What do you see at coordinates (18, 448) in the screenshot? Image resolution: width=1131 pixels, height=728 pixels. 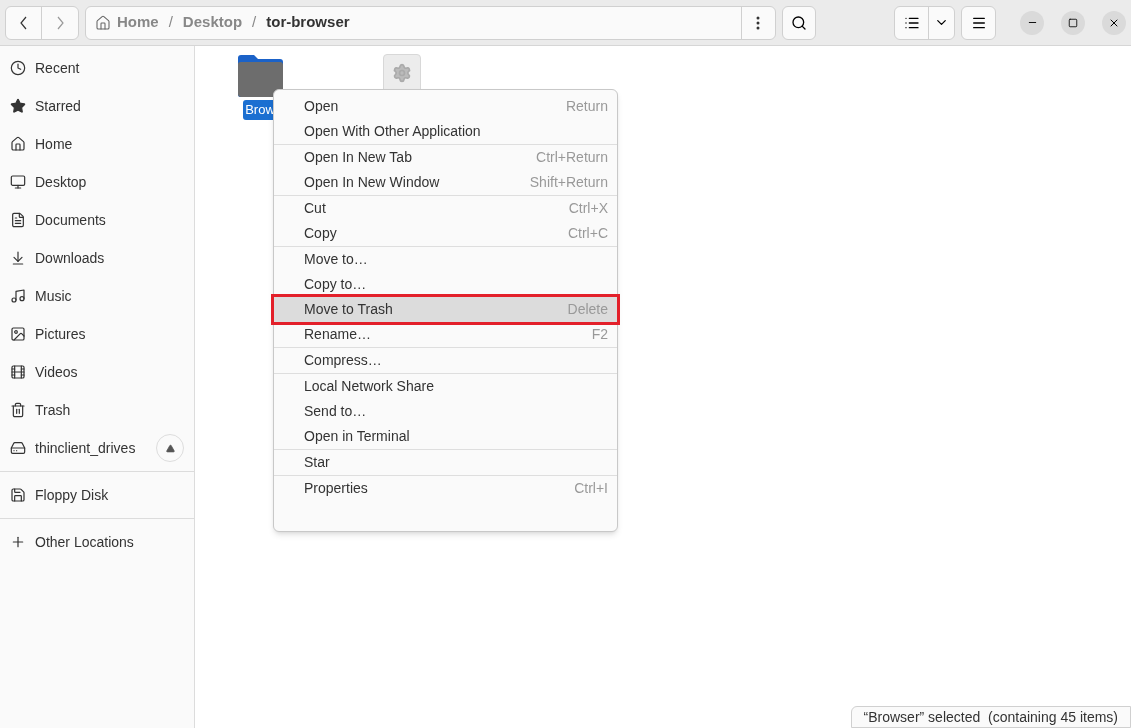 I see `drive-icon` at bounding box center [18, 448].